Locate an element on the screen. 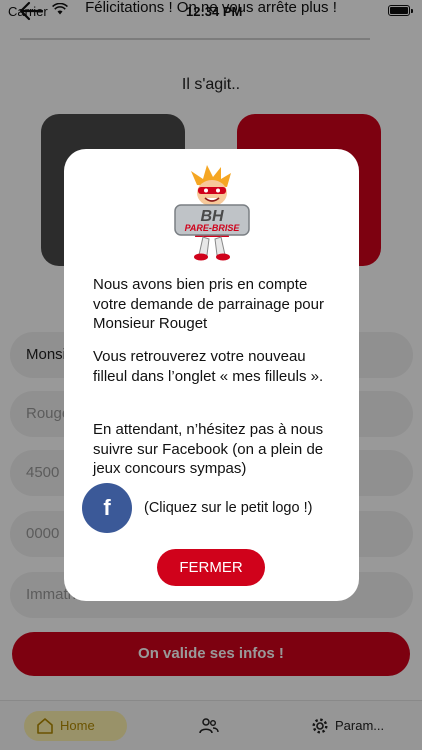 This screenshot has height=750, width=422. logo-text-bottom: PARE-BRISE is located at coordinates (213, 228).